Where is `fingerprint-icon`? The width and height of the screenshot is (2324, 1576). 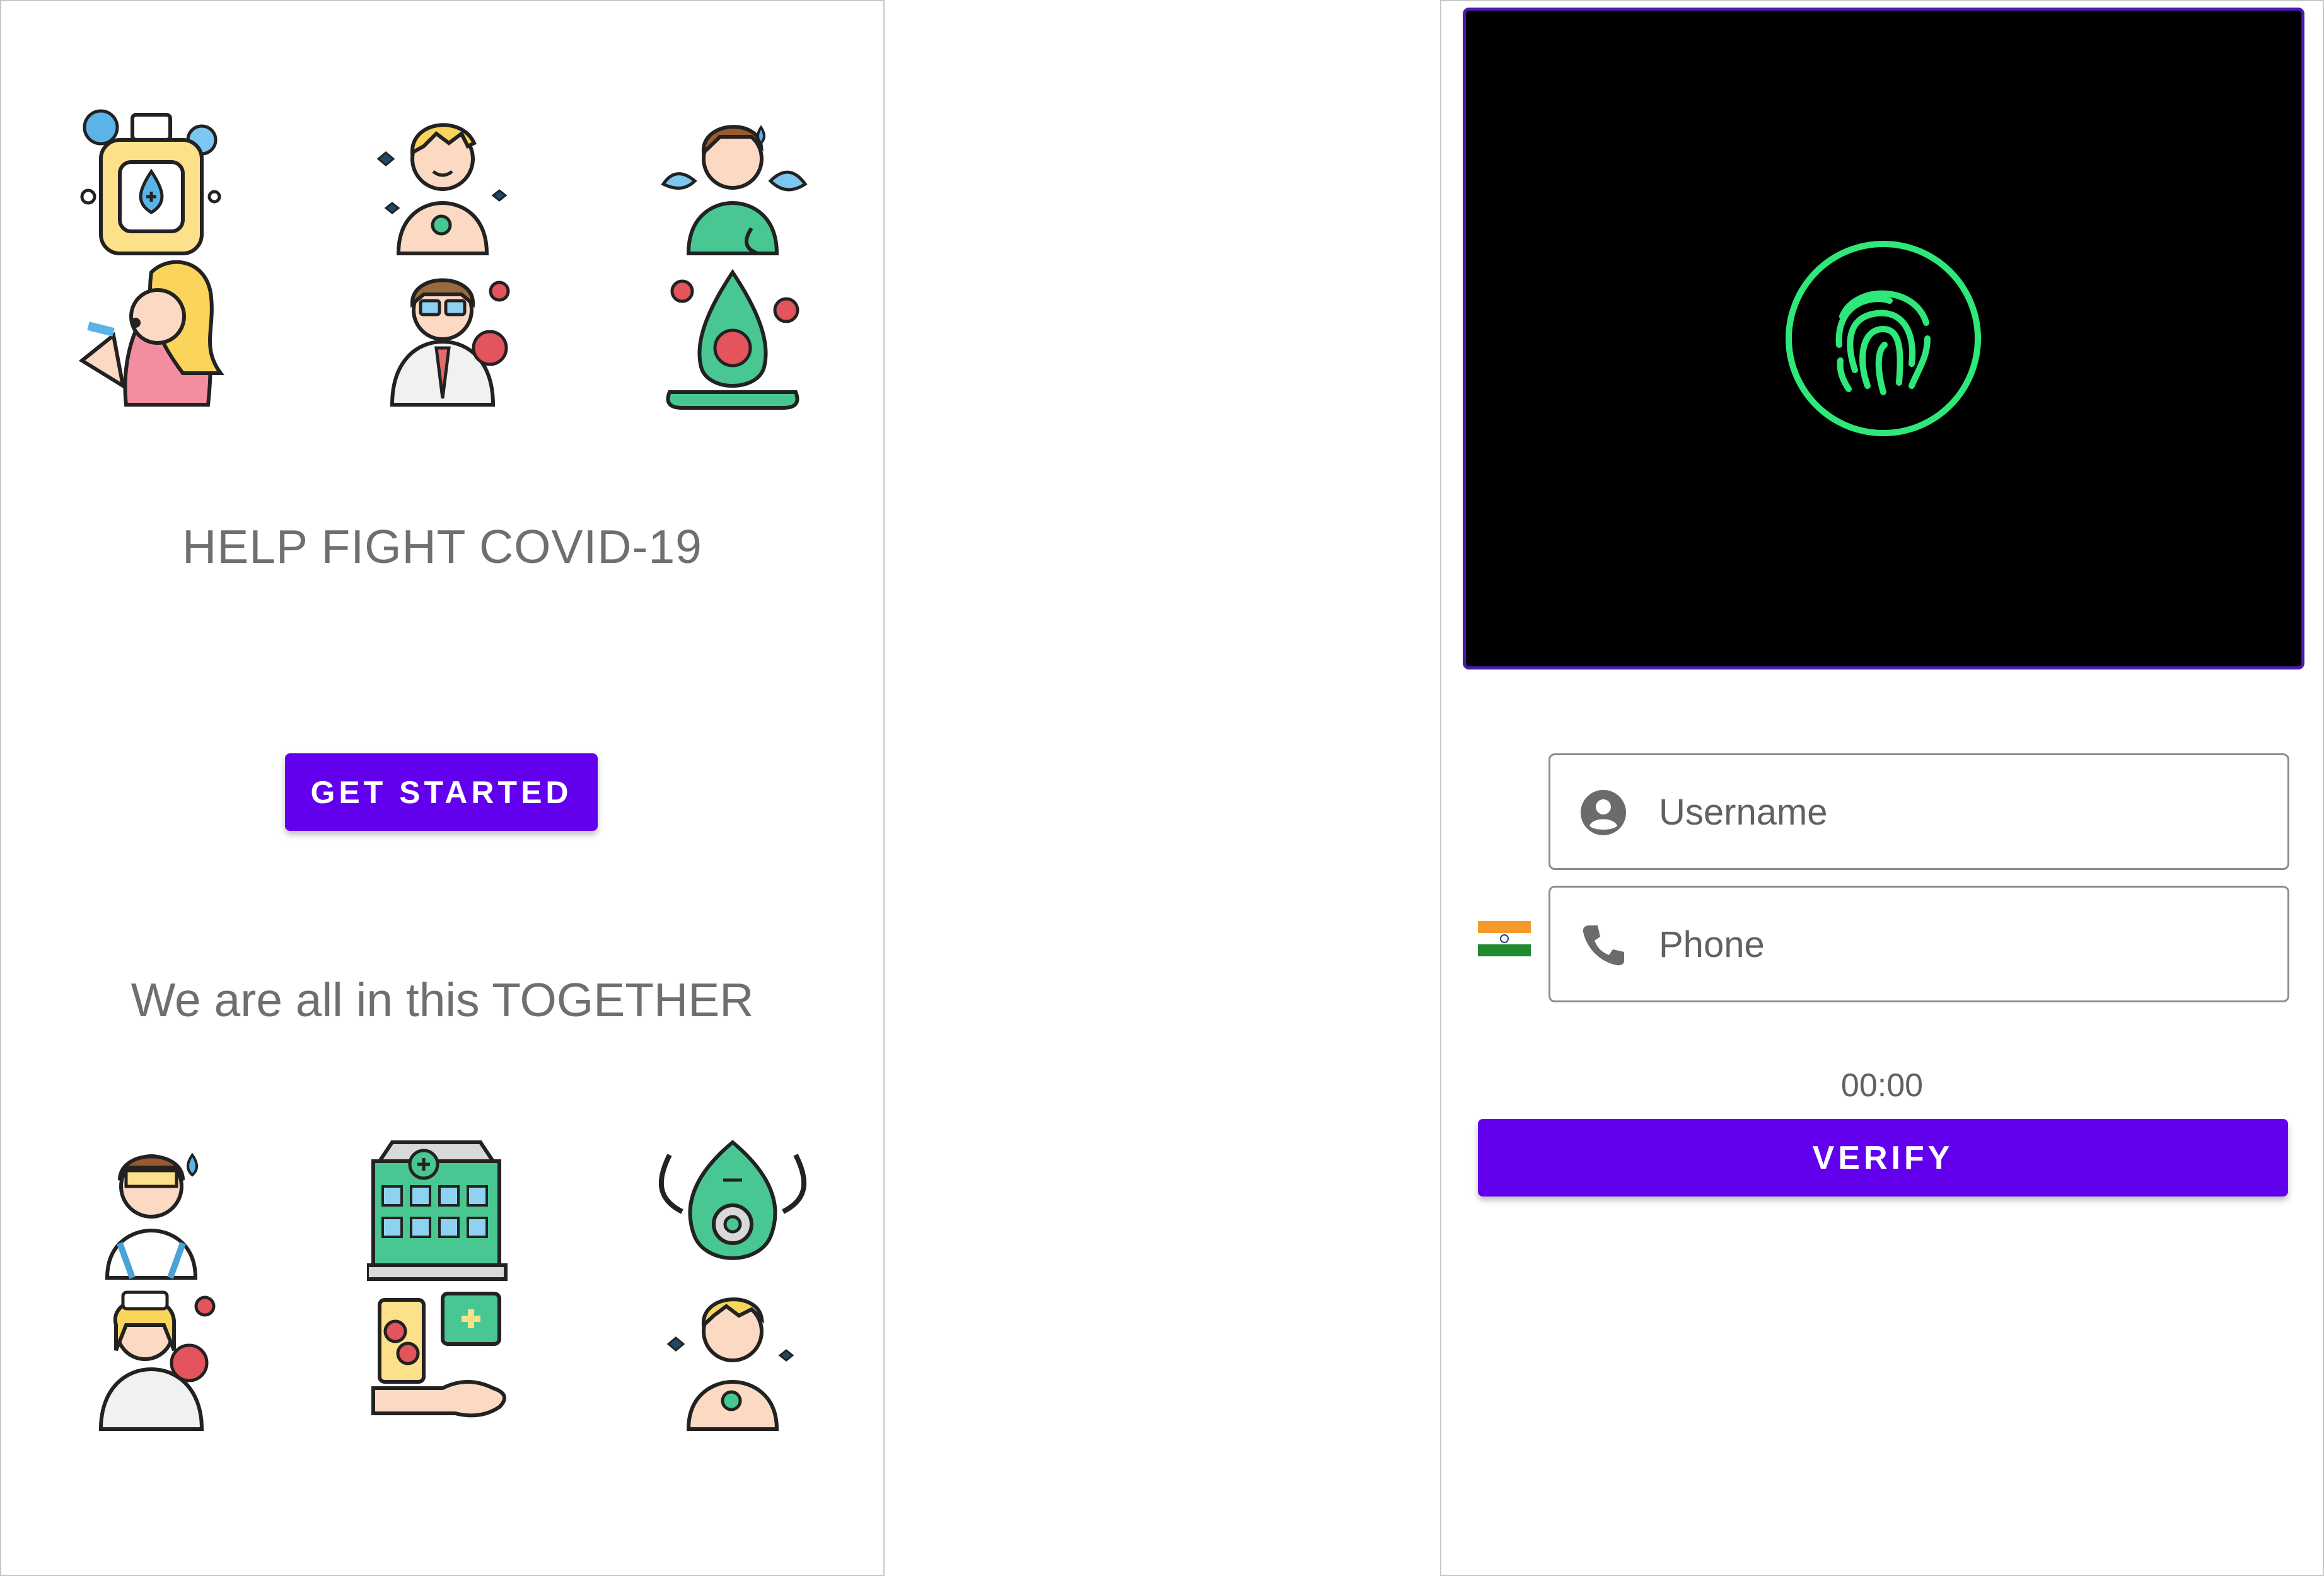 fingerprint-icon is located at coordinates (1883, 339).